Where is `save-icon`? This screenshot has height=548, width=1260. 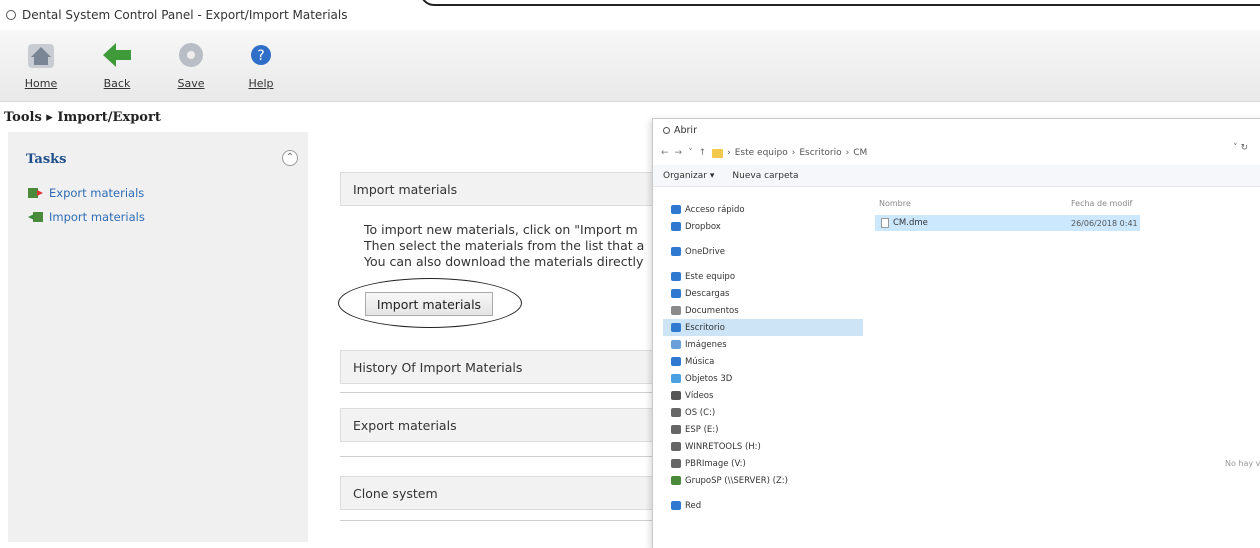
save-icon is located at coordinates (191, 55).